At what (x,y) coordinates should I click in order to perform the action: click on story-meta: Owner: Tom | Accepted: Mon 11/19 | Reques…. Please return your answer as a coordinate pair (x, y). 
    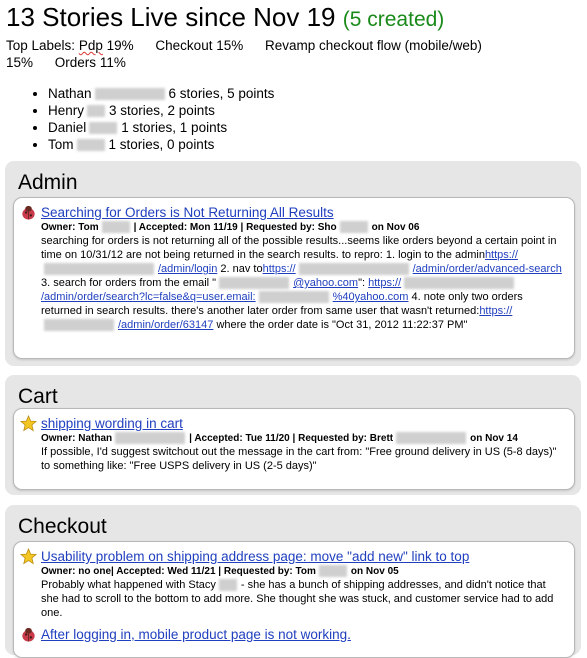
    Looking at the image, I should click on (230, 227).